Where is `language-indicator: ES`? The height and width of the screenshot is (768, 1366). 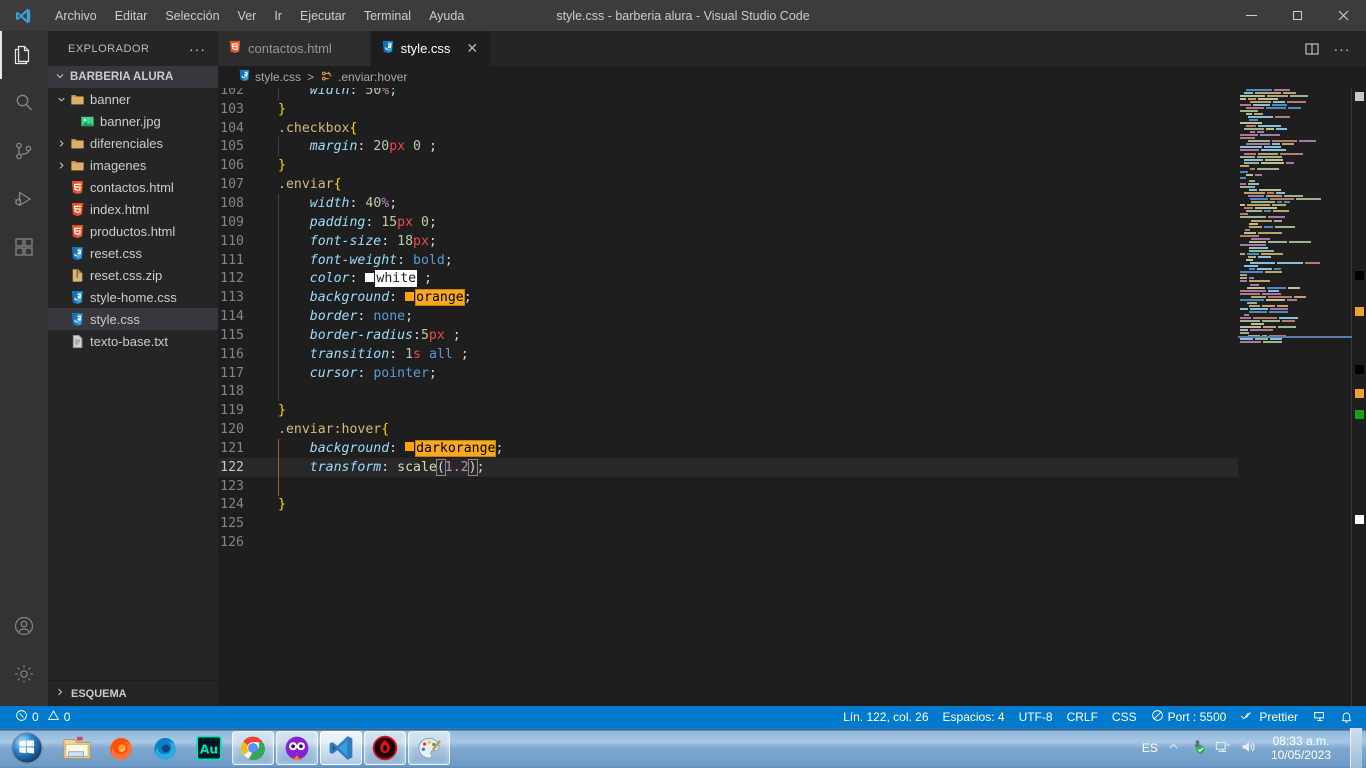 language-indicator: ES is located at coordinates (1150, 748).